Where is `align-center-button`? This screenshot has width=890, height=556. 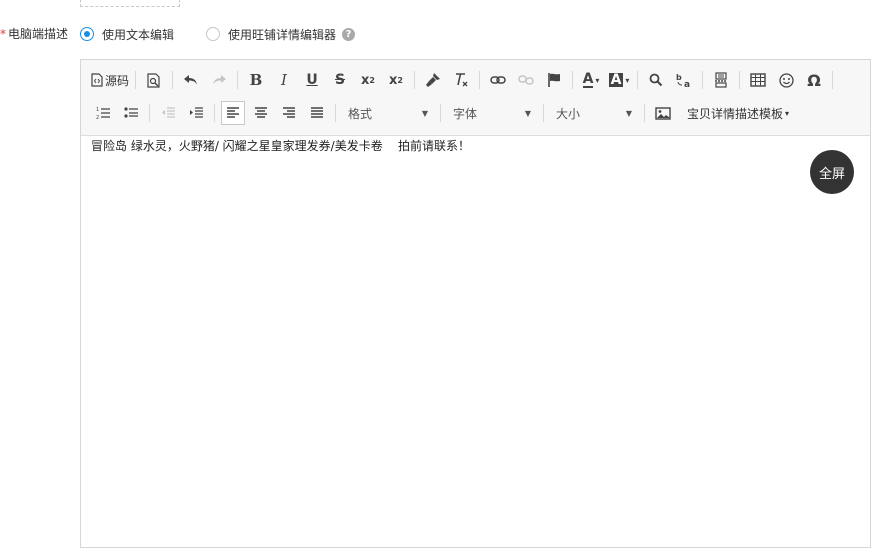
align-center-button is located at coordinates (261, 113).